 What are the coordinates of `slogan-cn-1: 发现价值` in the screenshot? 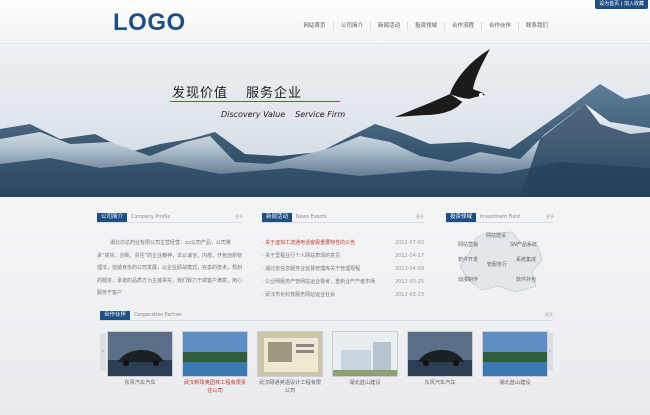 It's located at (200, 93).